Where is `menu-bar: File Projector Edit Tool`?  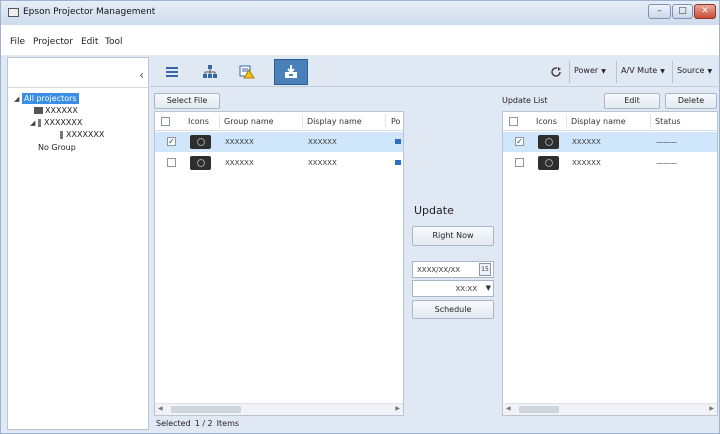
menu-bar: File Projector Edit Tool is located at coordinates (360, 40).